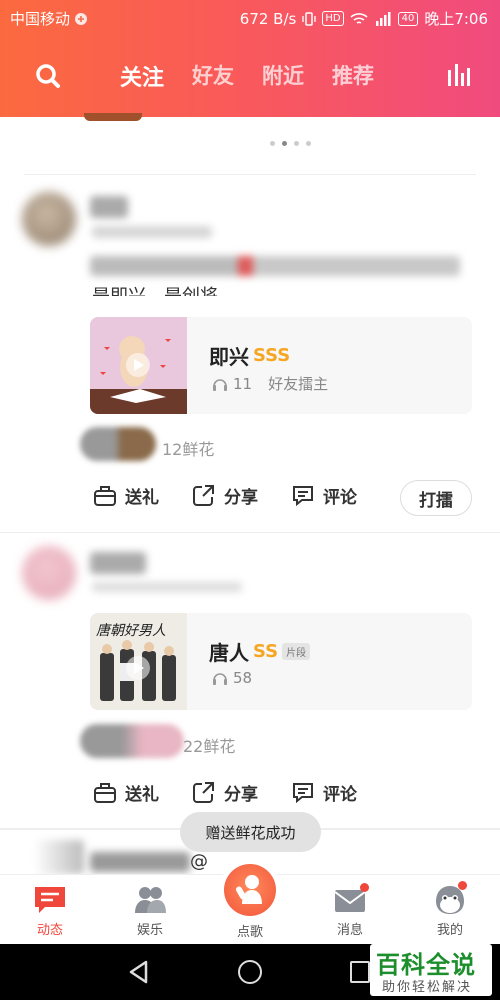 The image size is (500, 1000). What do you see at coordinates (113, 117) in the screenshot?
I see `previous-card-edge` at bounding box center [113, 117].